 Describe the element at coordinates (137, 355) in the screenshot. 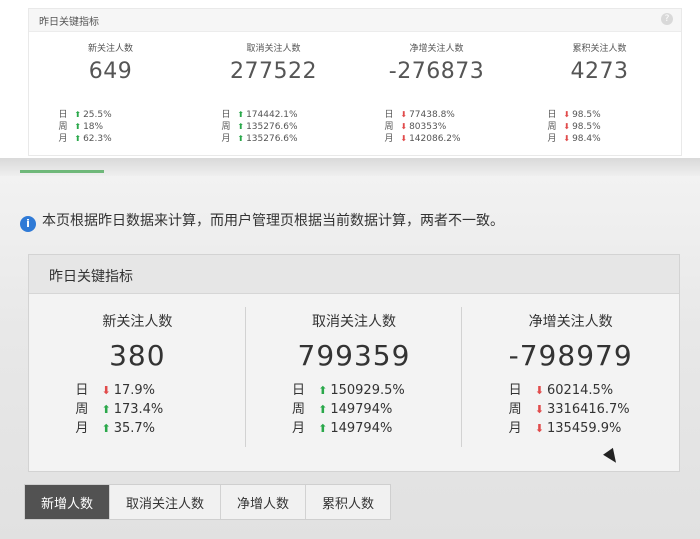

I see `metric-value: 380` at that location.